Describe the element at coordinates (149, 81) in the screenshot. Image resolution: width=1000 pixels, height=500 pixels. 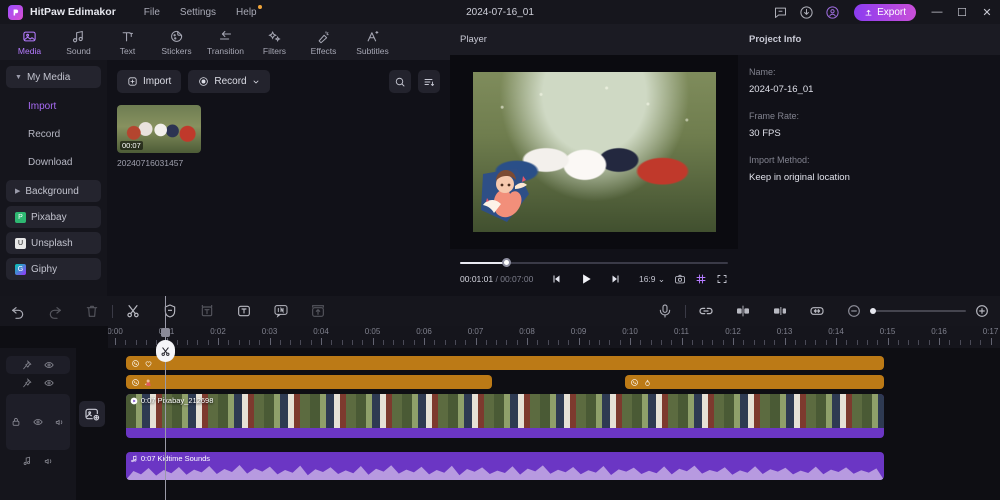
I see `import-button: Import` at that location.